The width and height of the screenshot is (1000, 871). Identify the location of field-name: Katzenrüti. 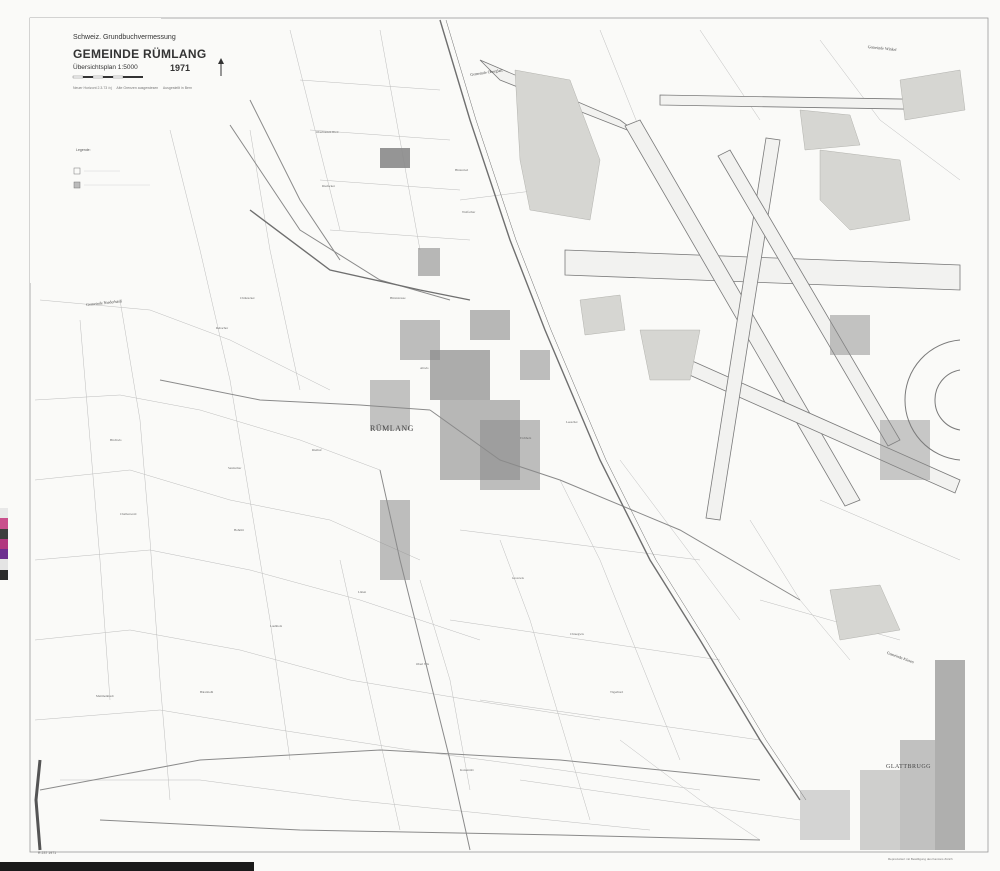
(467, 770).